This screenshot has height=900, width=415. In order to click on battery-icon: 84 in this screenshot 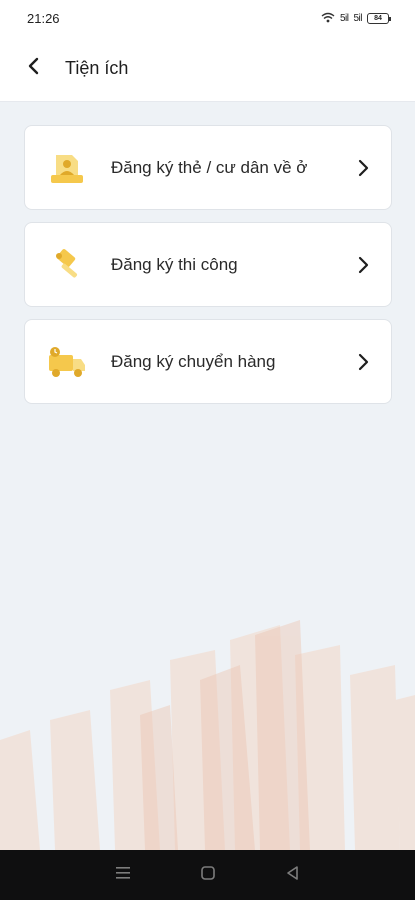, I will do `click(379, 18)`.